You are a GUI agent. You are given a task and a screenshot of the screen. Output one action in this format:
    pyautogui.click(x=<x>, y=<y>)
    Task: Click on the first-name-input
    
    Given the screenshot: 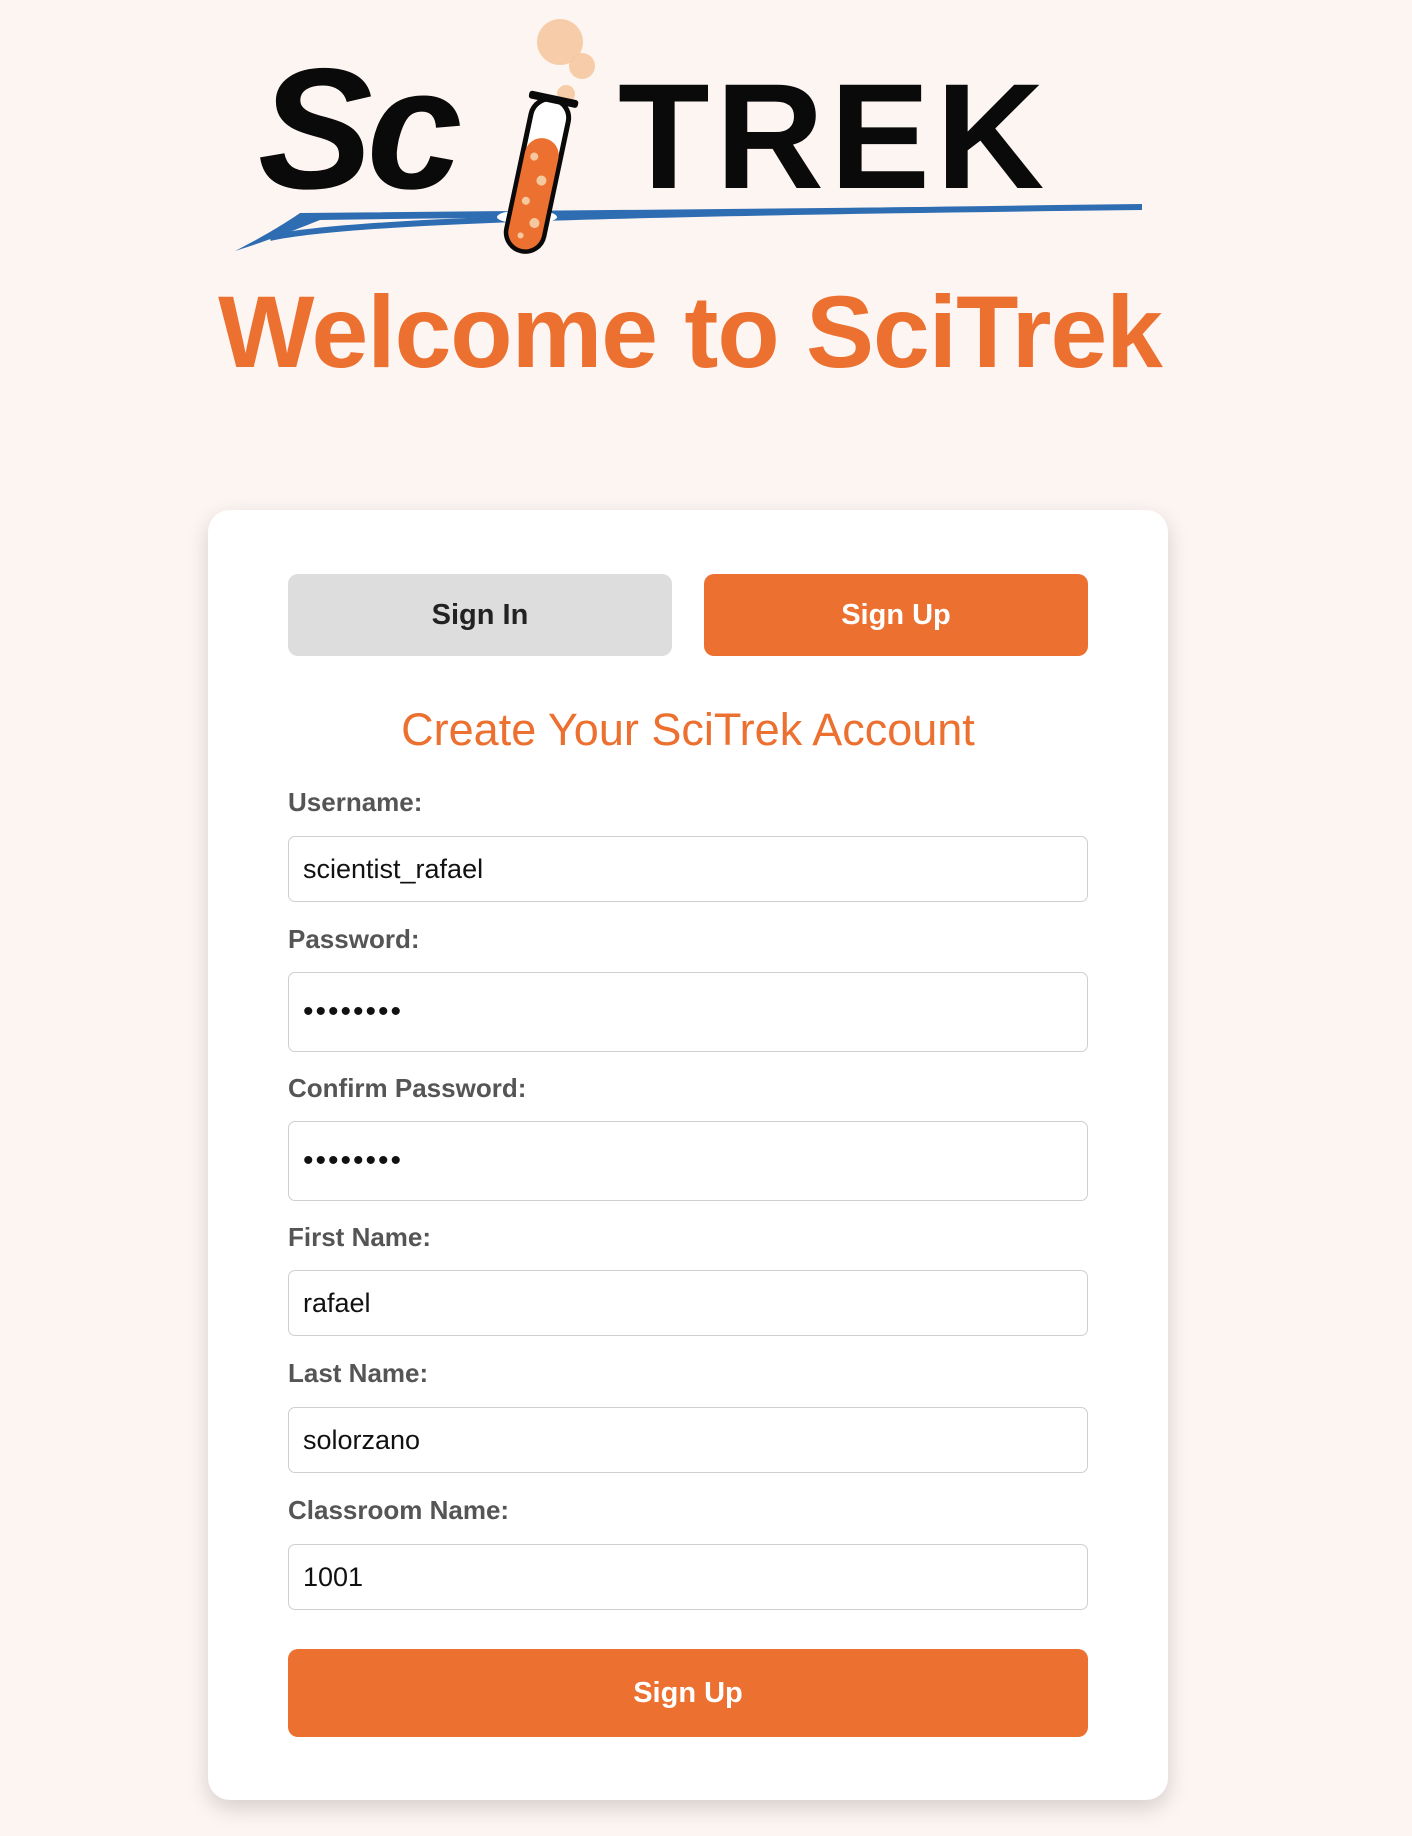 What is the action you would take?
    pyautogui.click(x=688, y=1303)
    